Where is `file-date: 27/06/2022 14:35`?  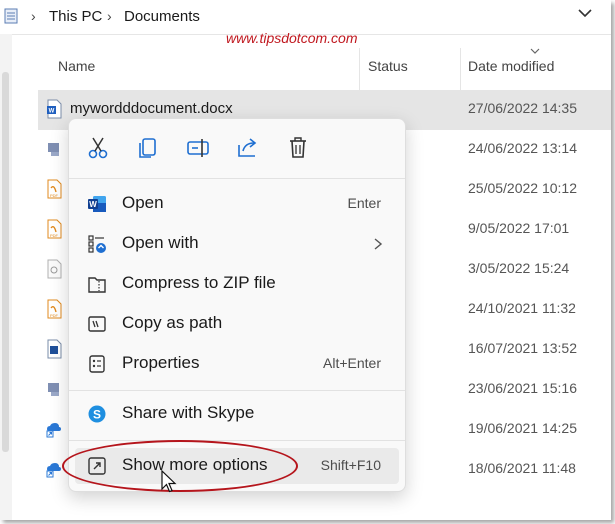
file-date: 27/06/2022 14:35 is located at coordinates (522, 108).